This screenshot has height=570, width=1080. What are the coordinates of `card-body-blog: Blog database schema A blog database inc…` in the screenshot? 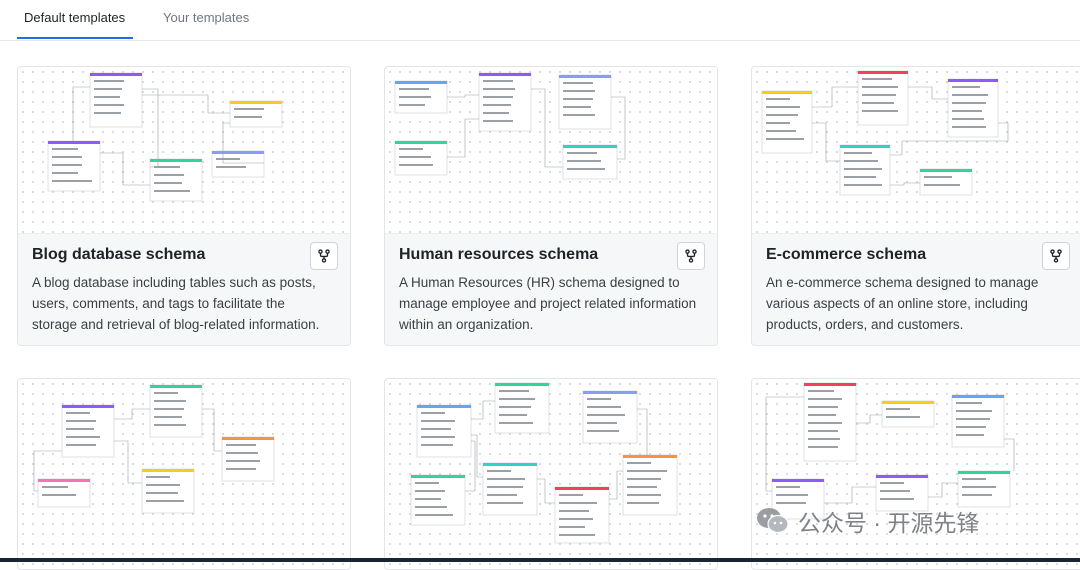 It's located at (184, 289).